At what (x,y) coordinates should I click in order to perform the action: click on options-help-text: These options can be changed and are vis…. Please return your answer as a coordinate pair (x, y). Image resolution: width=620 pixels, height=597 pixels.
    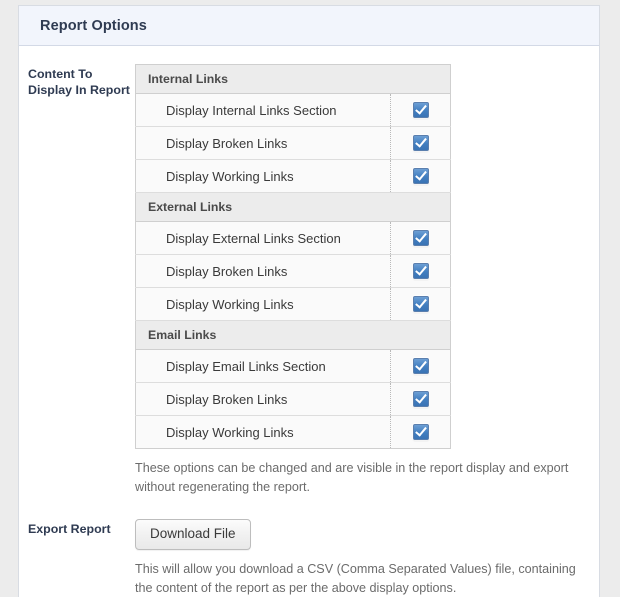
    Looking at the image, I should click on (352, 477).